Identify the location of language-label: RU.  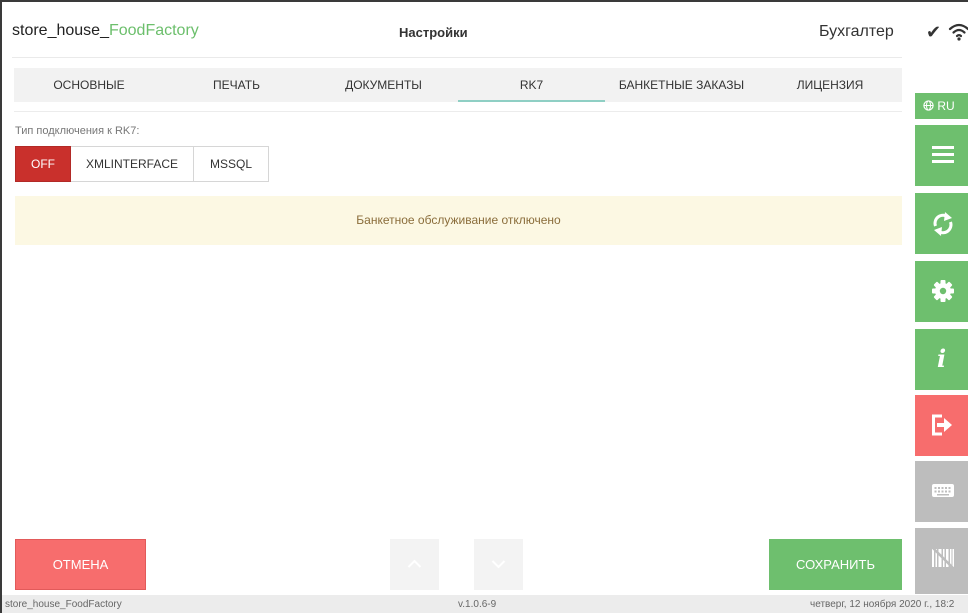
(946, 106).